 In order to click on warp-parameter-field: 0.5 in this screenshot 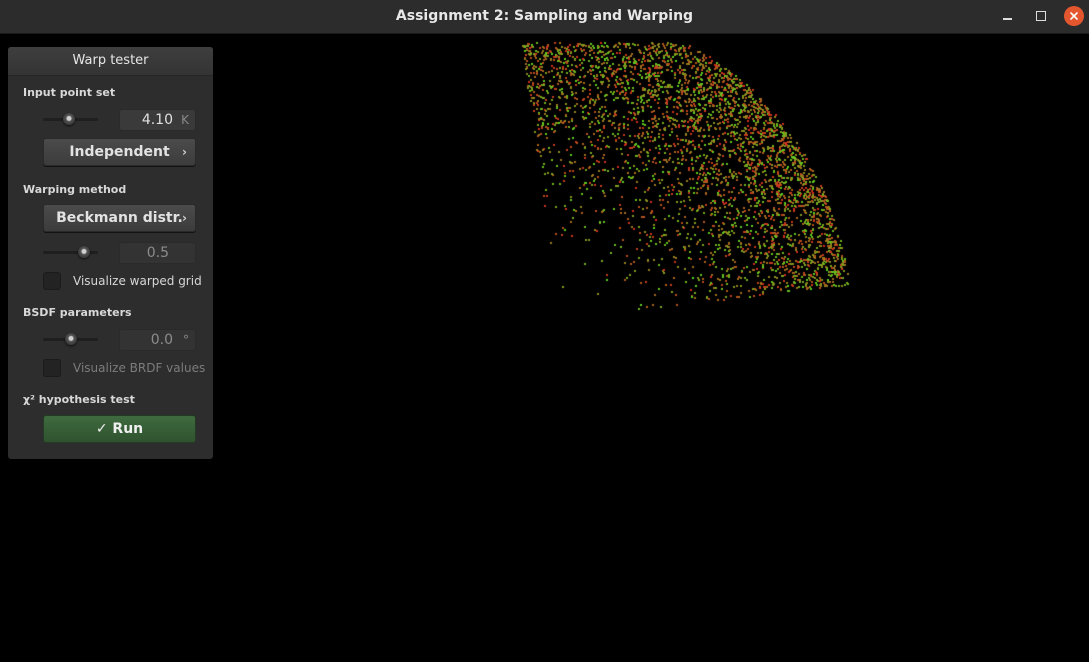, I will do `click(157, 253)`.